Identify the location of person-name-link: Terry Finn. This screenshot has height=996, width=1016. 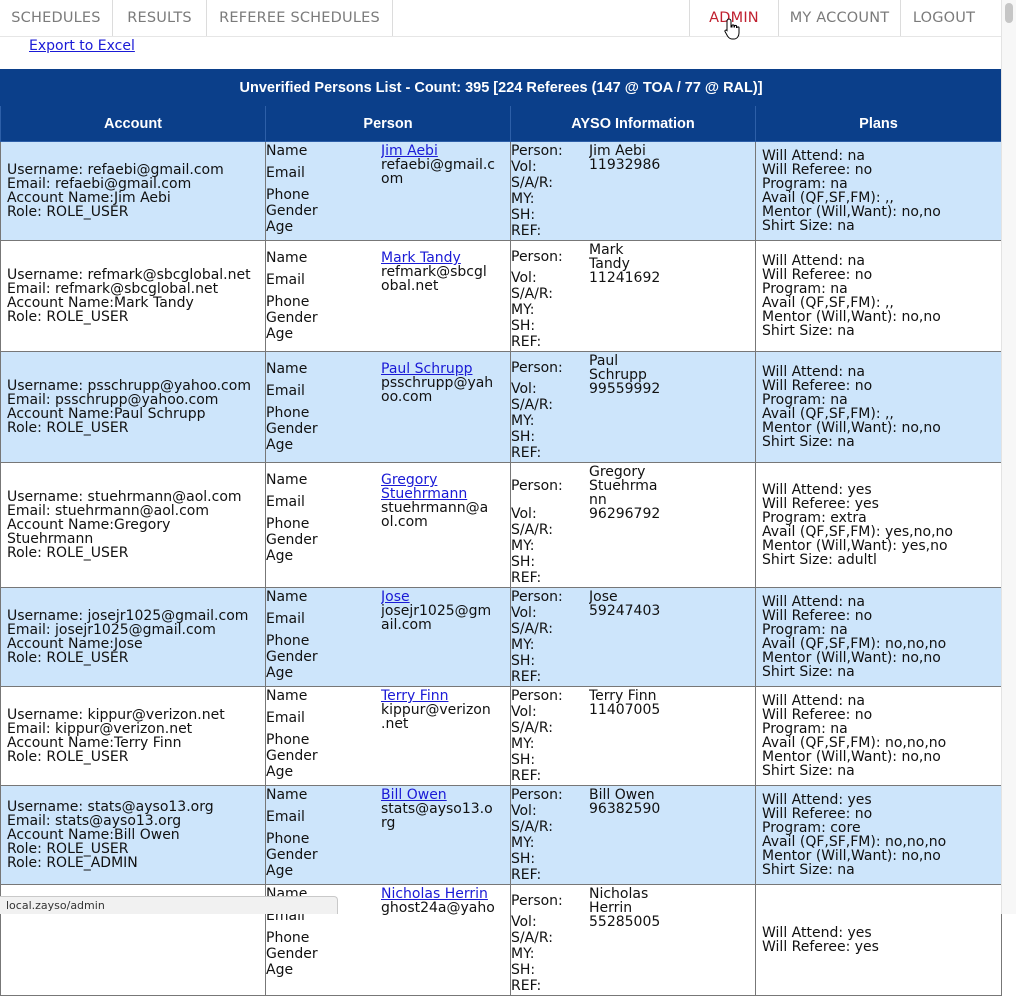
(445, 696).